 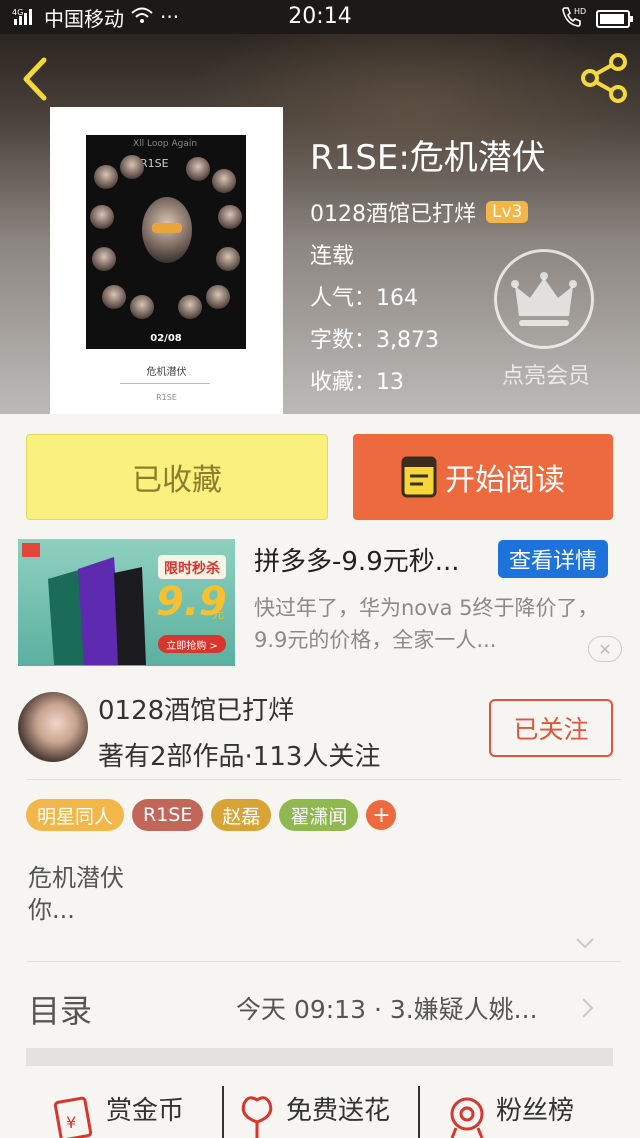 I want to click on book-cover: Xll Loop Again R1SE 02/08 危机潜伏 R1SE, so click(x=166, y=260).